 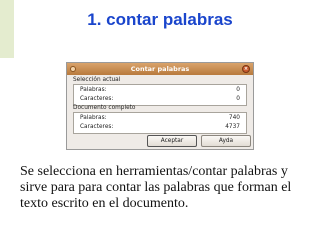 What do you see at coordinates (160, 90) in the screenshot?
I see `selection-words-row: Palabras: 0` at bounding box center [160, 90].